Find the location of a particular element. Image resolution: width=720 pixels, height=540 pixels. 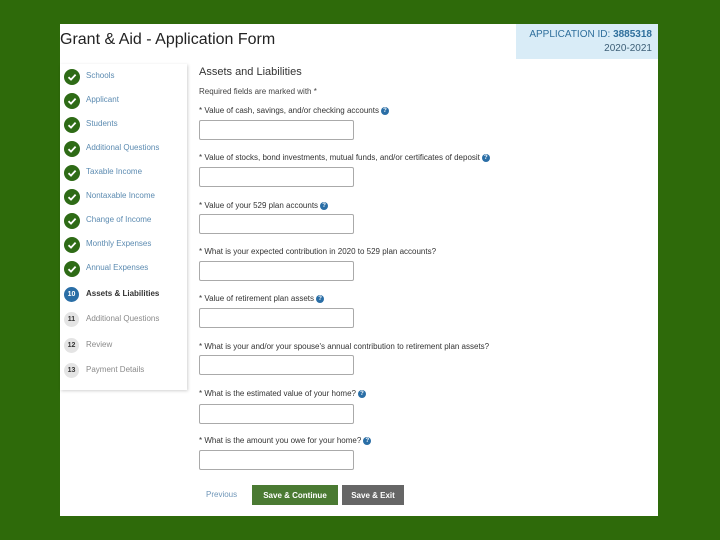

application-id-box: APPLICATION ID: 3885318 2020-2021 is located at coordinates (587, 41).